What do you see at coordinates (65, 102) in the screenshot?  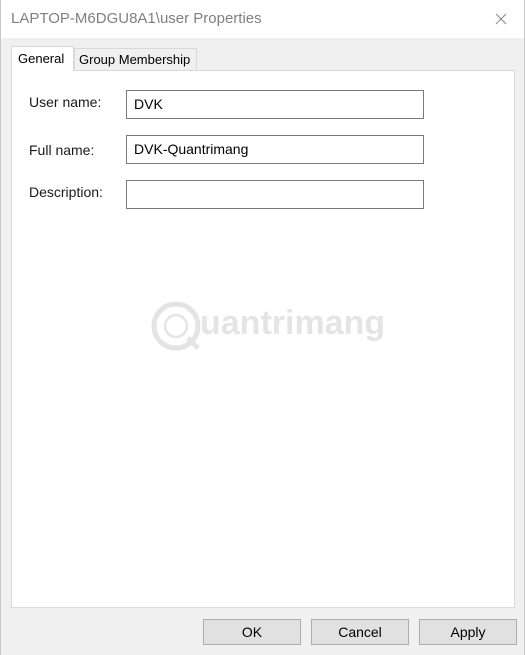 I see `user-name-label: User name:` at bounding box center [65, 102].